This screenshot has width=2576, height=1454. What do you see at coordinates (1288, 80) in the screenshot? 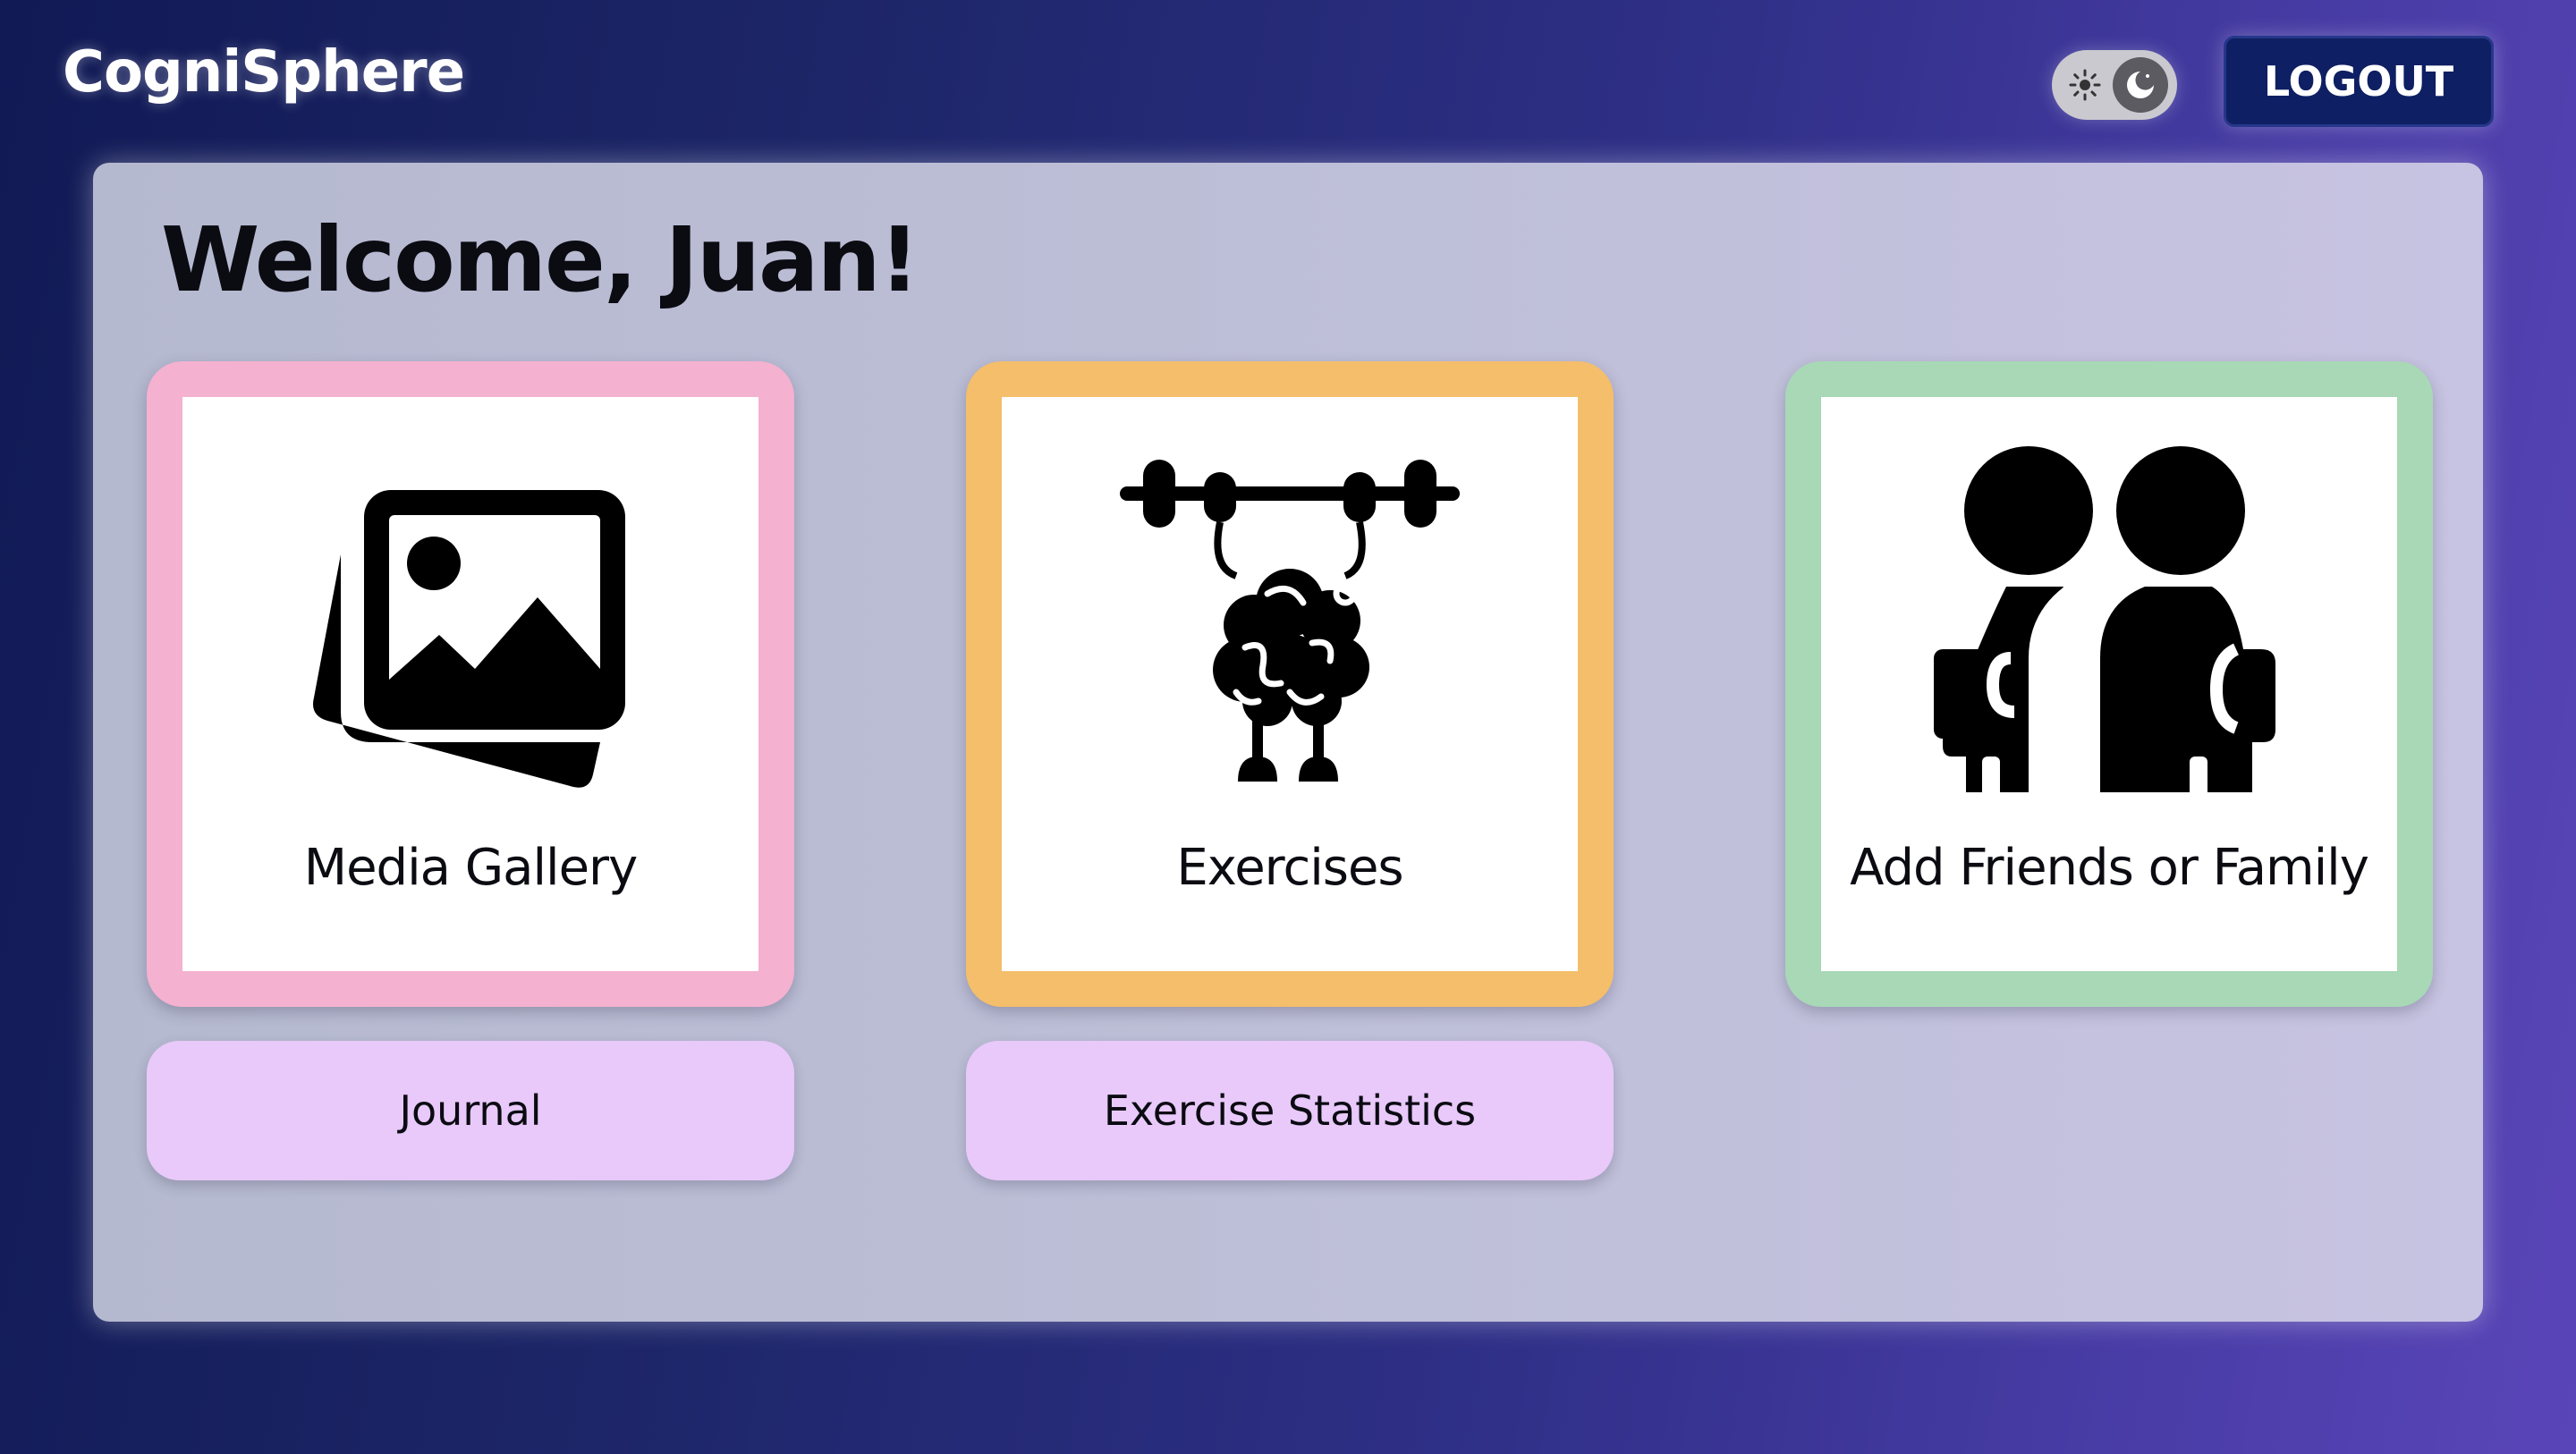
I see `top-bar: CogniSphere LOGOUT` at bounding box center [1288, 80].